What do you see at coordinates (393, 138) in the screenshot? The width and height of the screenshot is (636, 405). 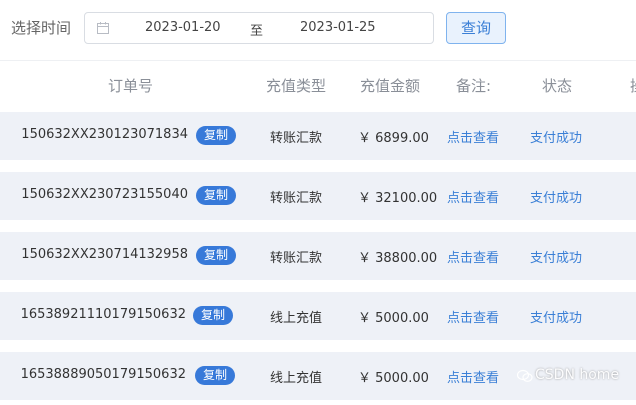 I see `recharge-amount: ￥ 6899.00` at bounding box center [393, 138].